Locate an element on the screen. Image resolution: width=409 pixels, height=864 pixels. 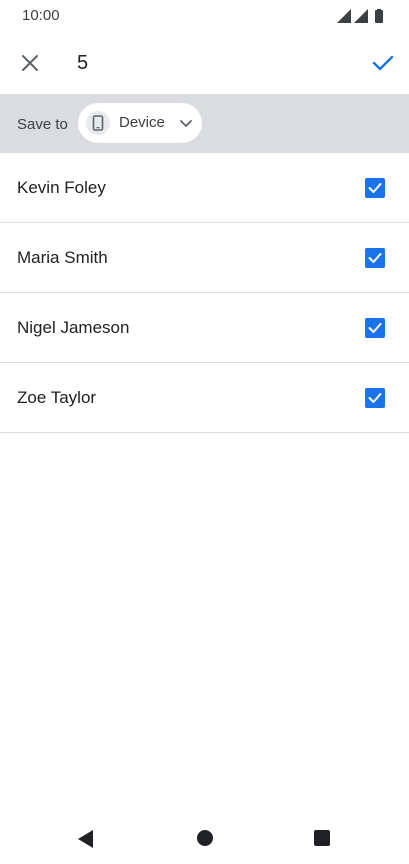
close-icon is located at coordinates (30, 63).